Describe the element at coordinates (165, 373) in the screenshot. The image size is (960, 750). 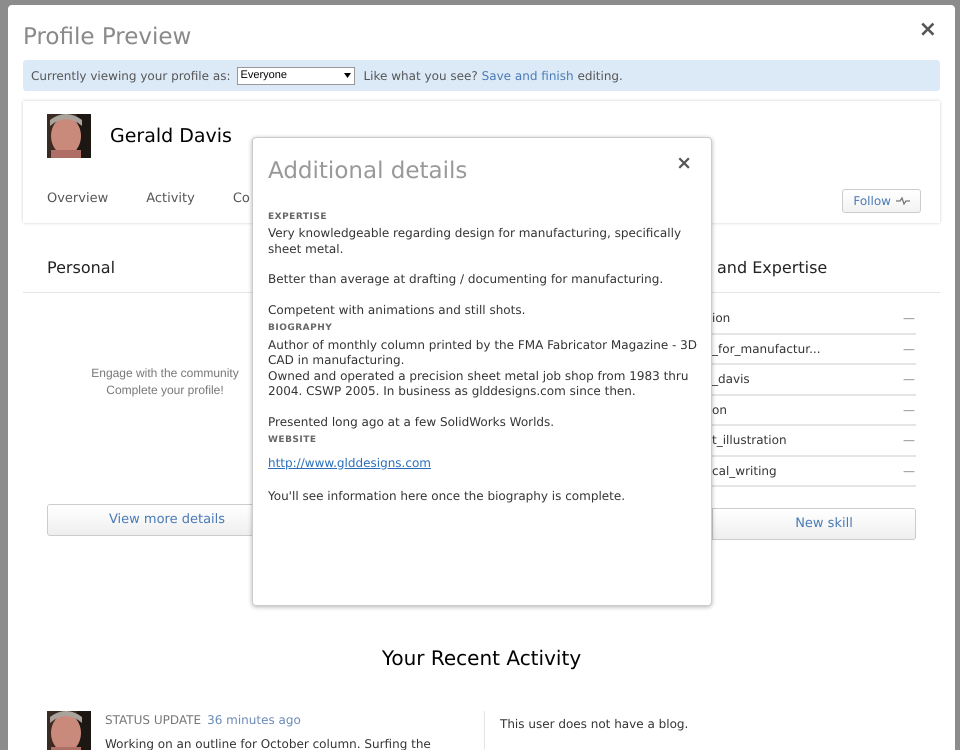
I see `profile-prompt: Engage with the community` at that location.